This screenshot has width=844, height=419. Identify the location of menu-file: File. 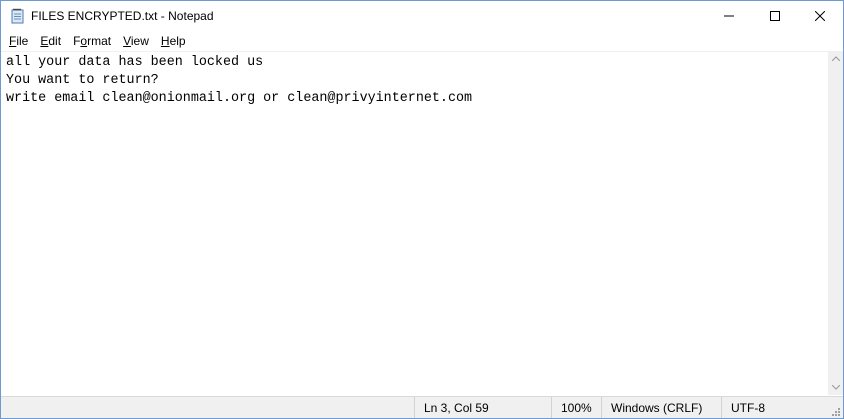
(18, 41).